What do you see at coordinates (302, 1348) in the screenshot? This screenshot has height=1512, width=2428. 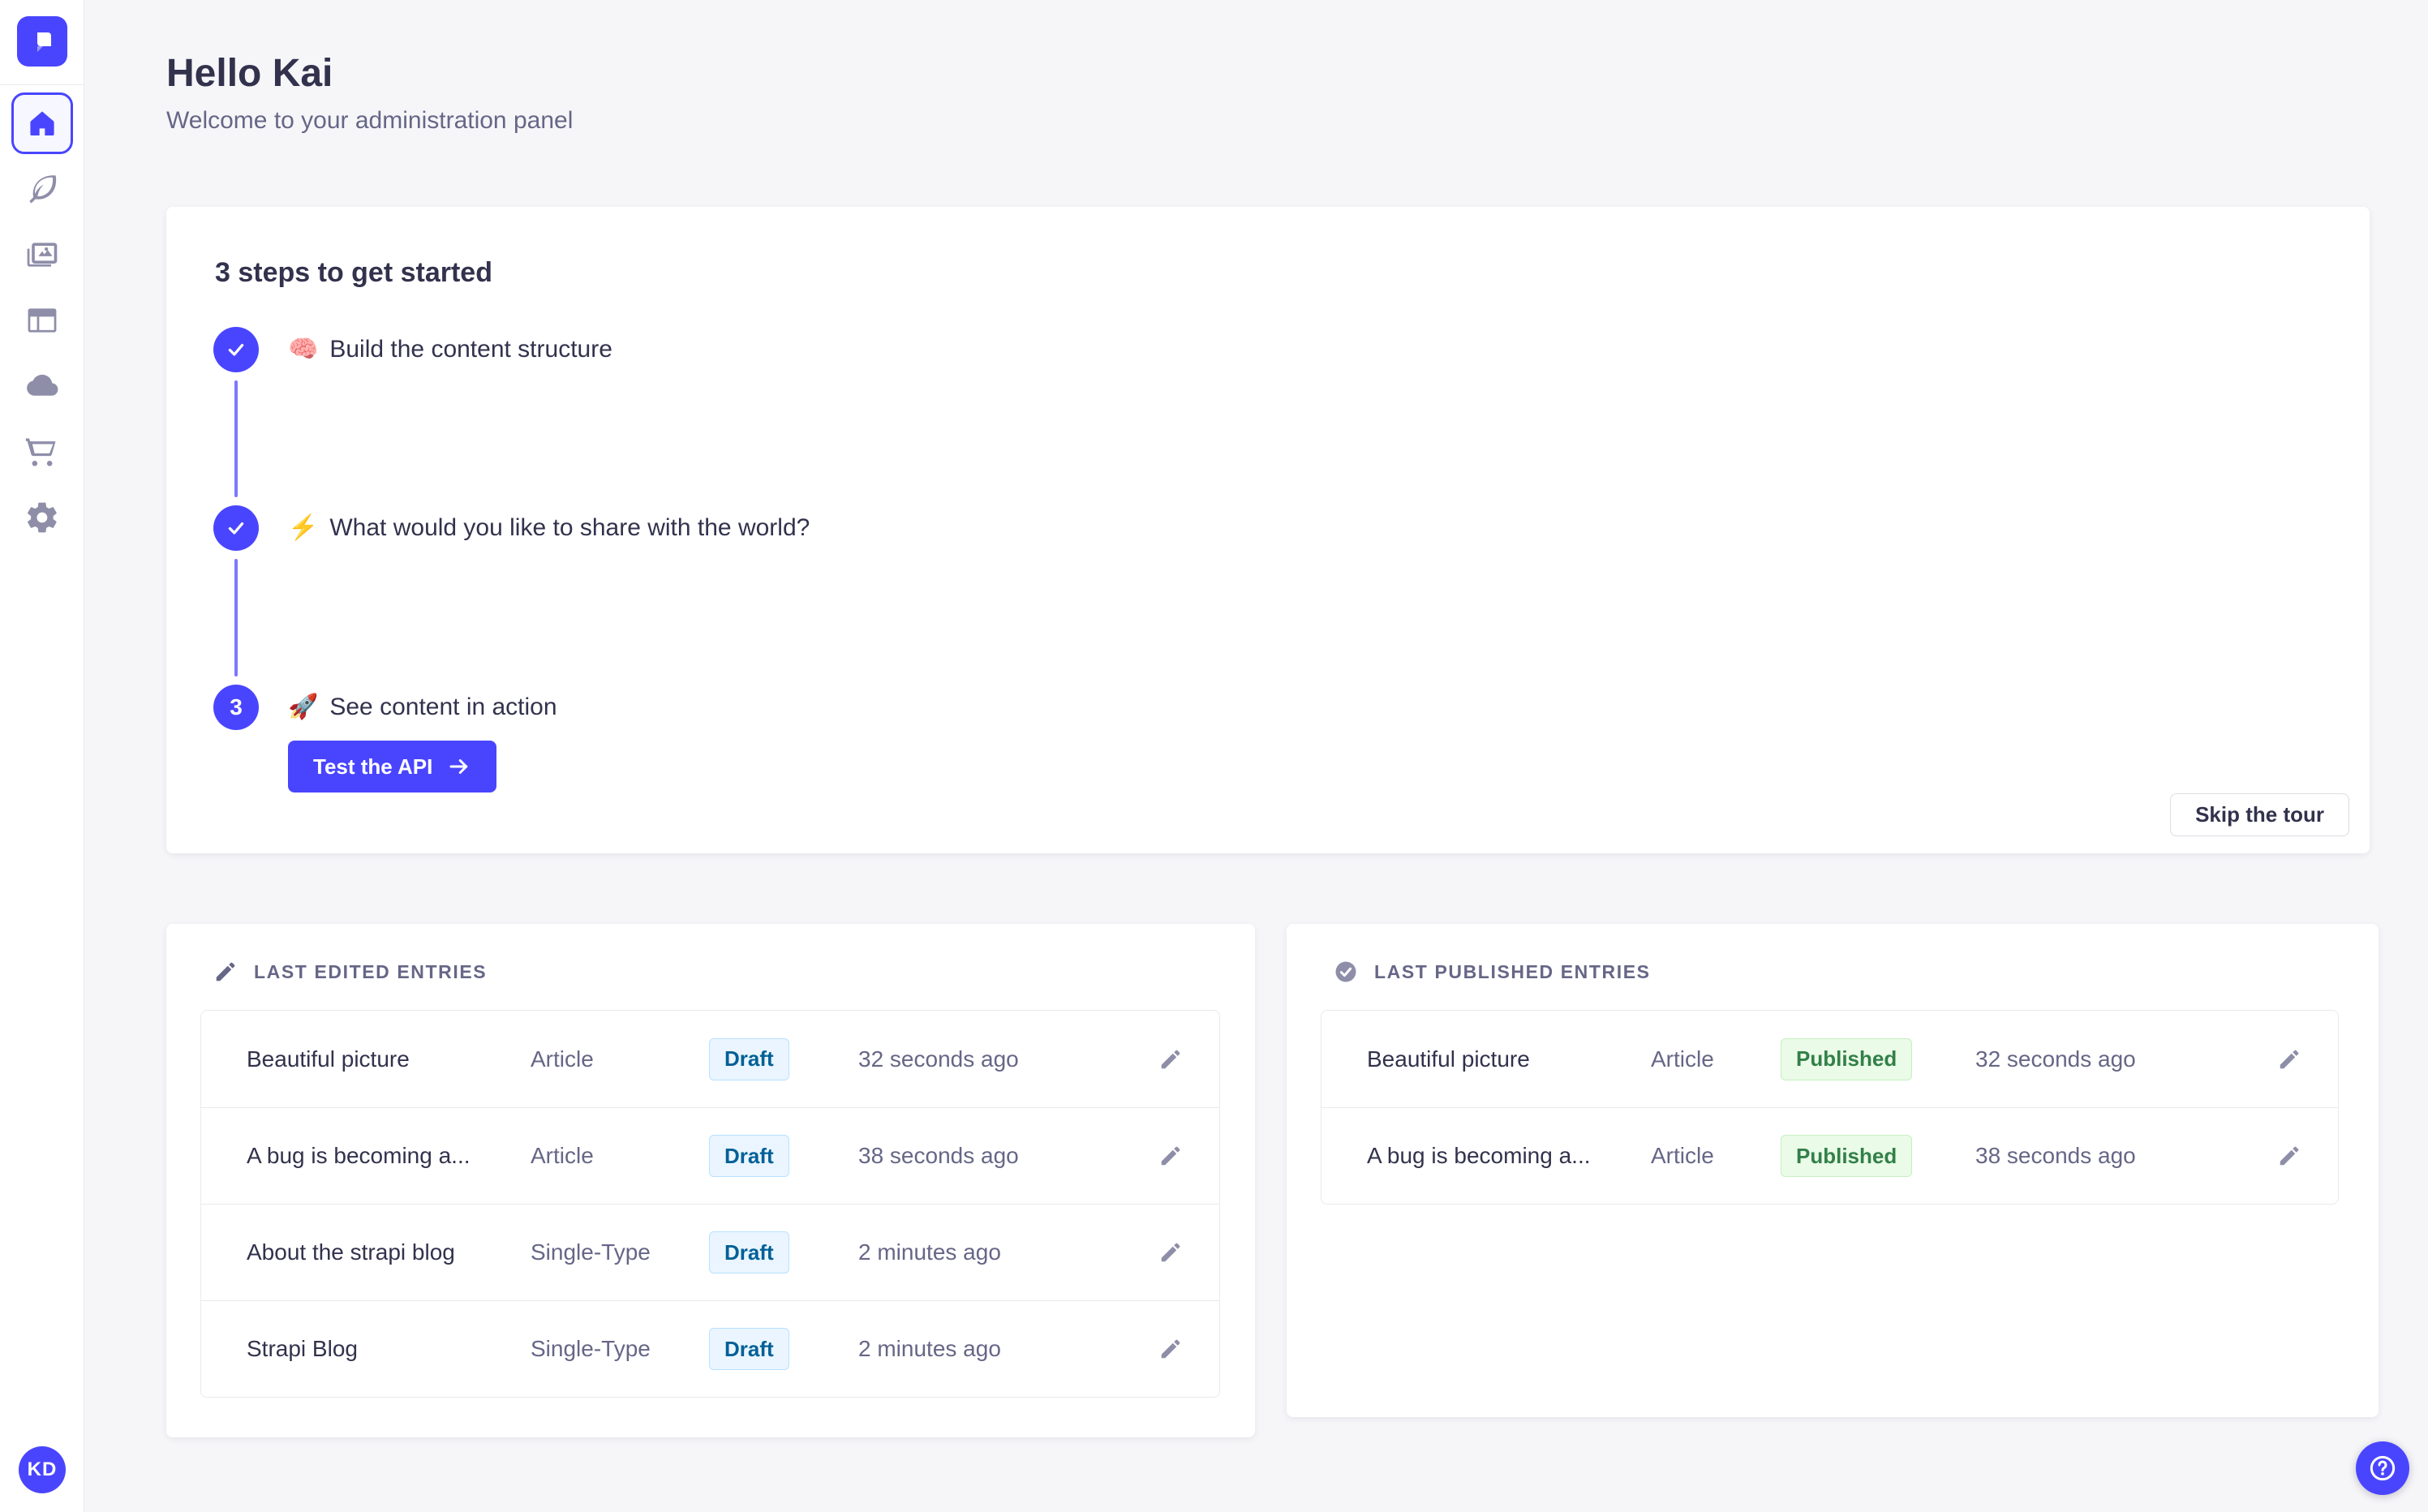 I see `entry-name: Strapi Blog` at bounding box center [302, 1348].